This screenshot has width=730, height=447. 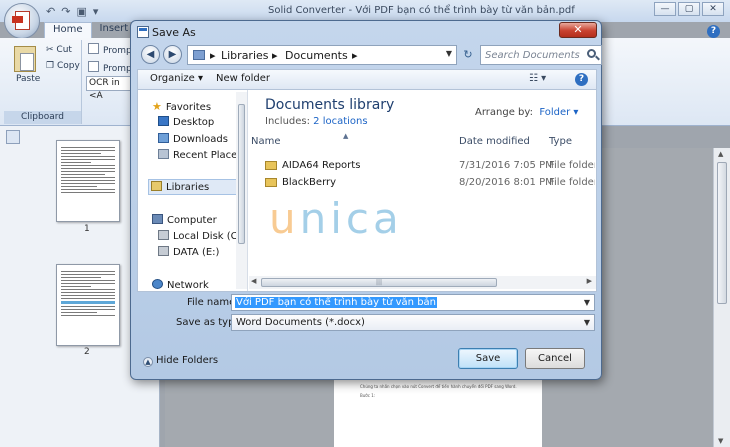 What do you see at coordinates (184, 220) in the screenshot?
I see `nav-computer: Computer` at bounding box center [184, 220].